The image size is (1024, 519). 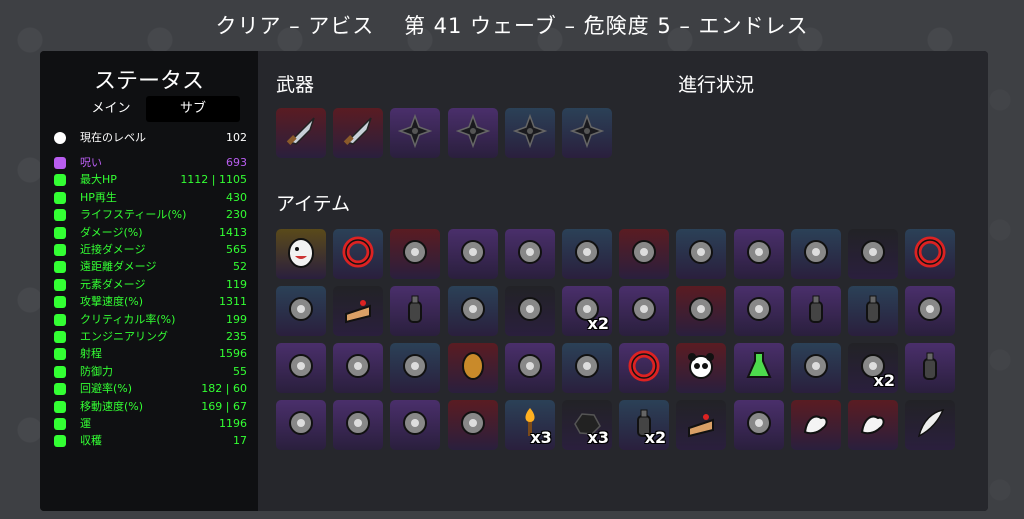 I want to click on handcuffs-icon, so click(x=473, y=254).